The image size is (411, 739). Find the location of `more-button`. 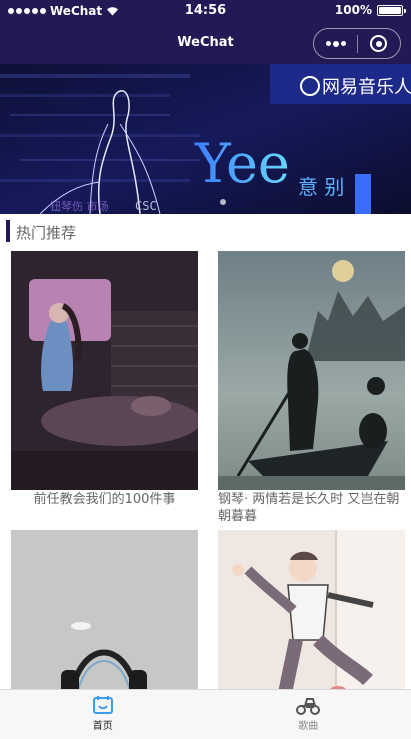

more-button is located at coordinates (335, 43).